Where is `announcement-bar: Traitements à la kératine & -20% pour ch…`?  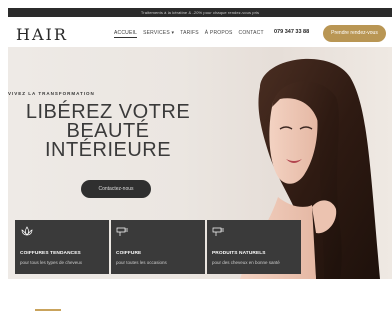 announcement-bar: Traitements à la kératine & -20% pour ch… is located at coordinates (200, 12).